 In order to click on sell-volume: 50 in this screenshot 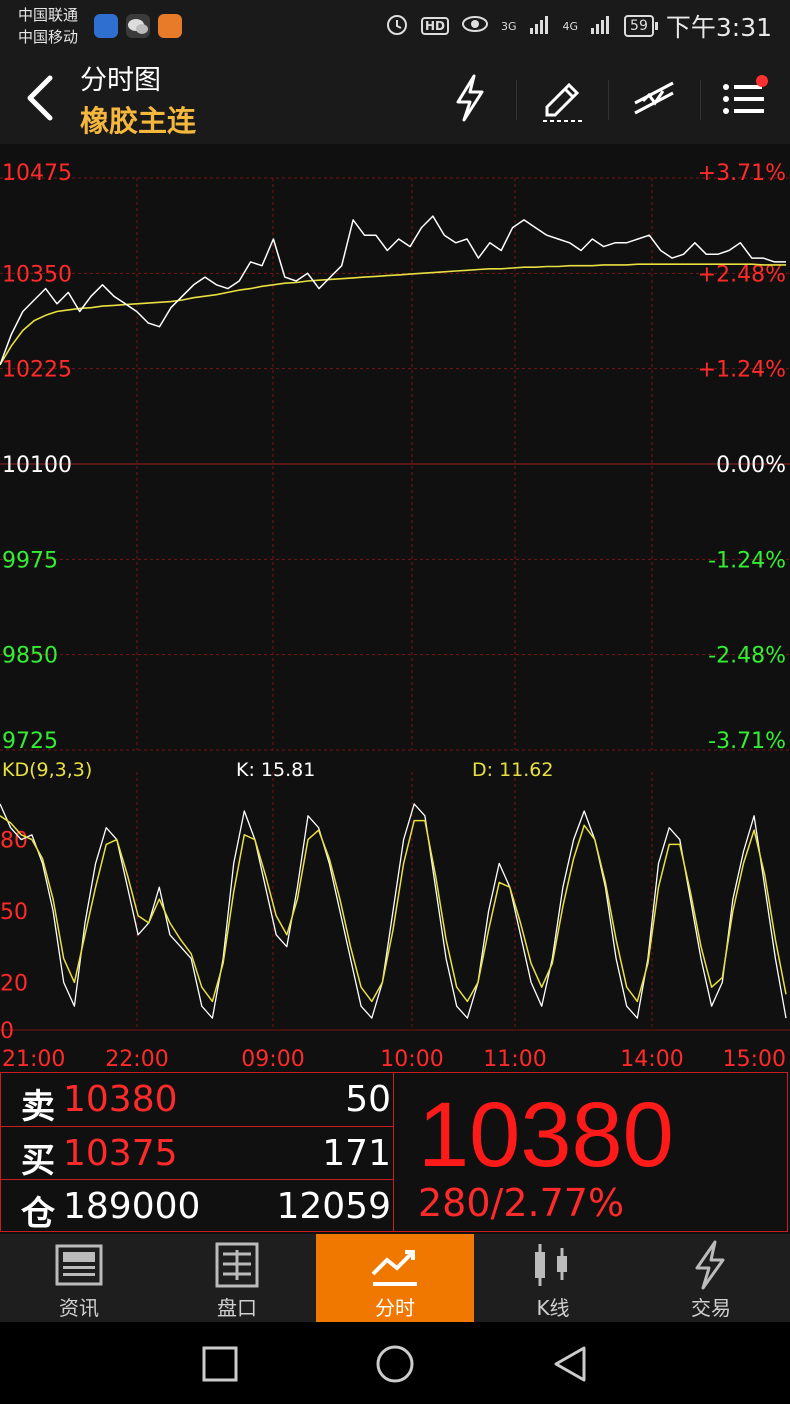, I will do `click(368, 1099)`.